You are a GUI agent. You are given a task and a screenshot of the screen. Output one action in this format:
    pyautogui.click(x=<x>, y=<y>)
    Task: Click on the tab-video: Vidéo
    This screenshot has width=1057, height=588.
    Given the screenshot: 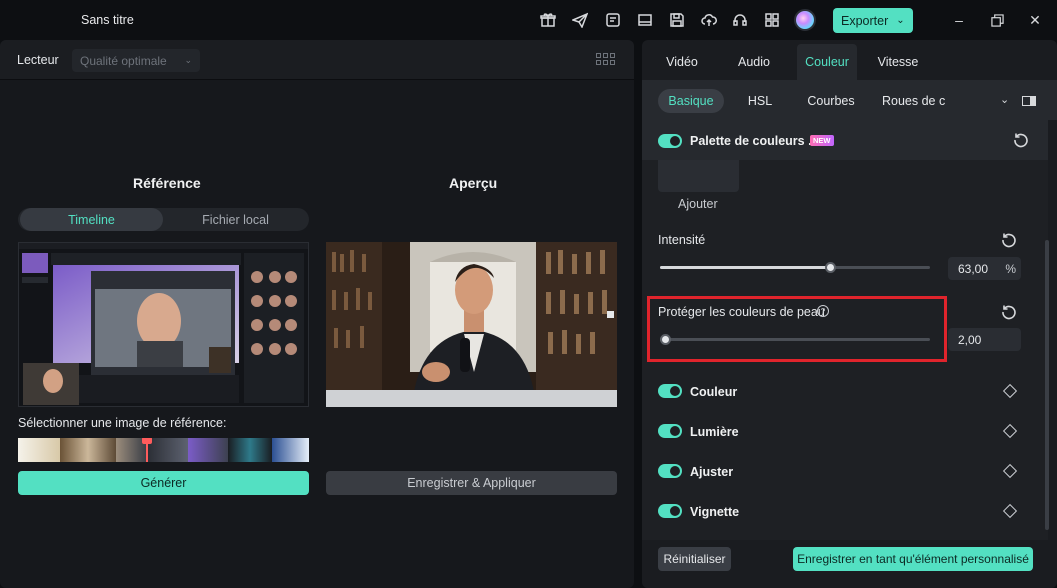 What is the action you would take?
    pyautogui.click(x=682, y=62)
    